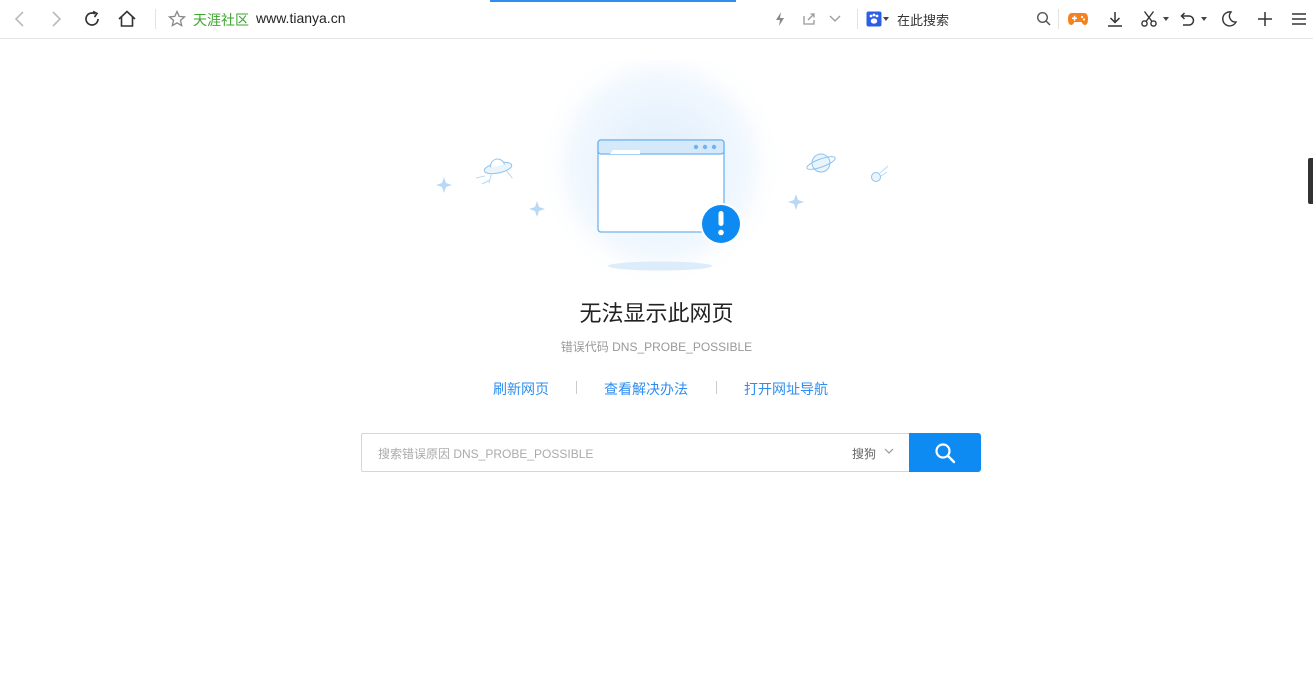  I want to click on night-mode-moon-icon, so click(1229, 19).